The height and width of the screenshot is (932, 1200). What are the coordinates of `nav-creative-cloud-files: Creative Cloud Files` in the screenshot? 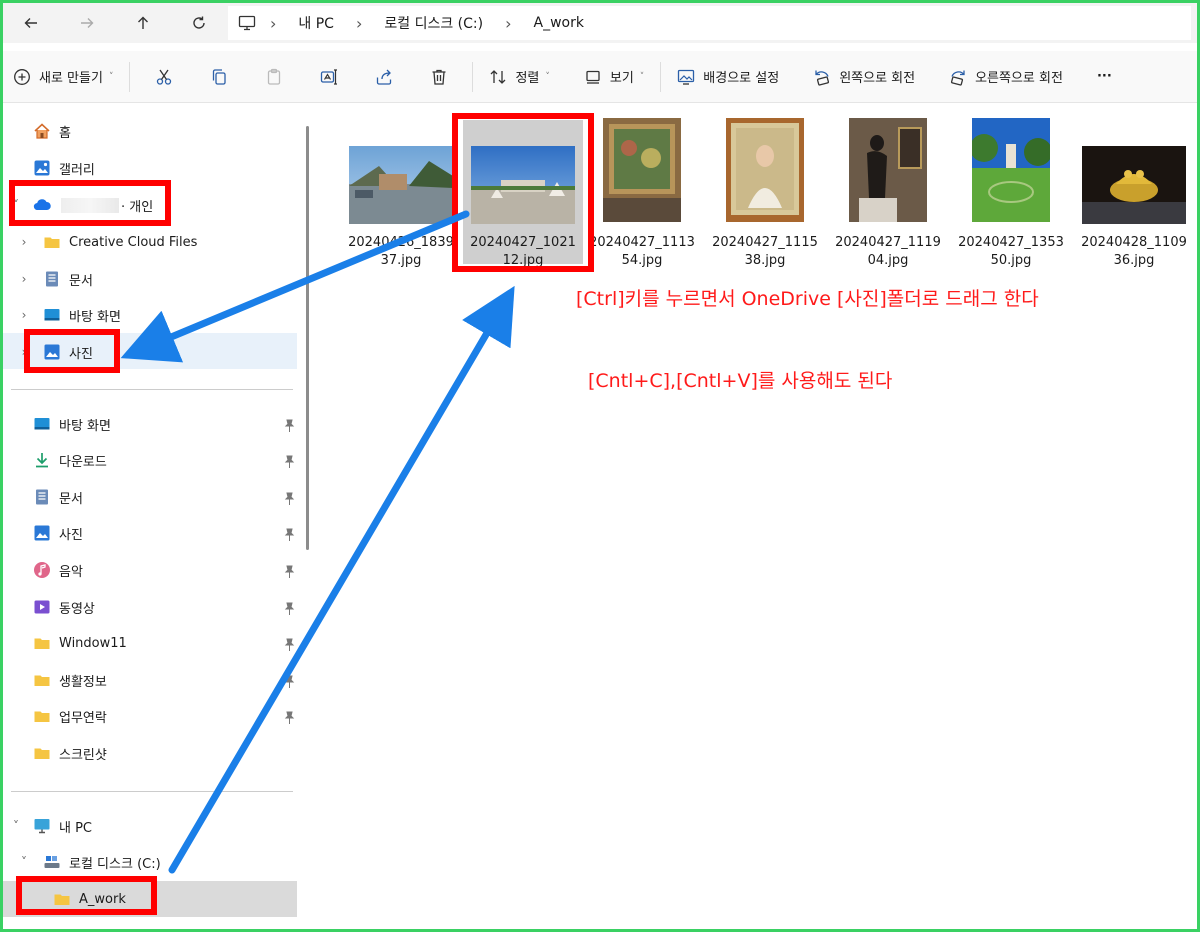 It's located at (120, 242).